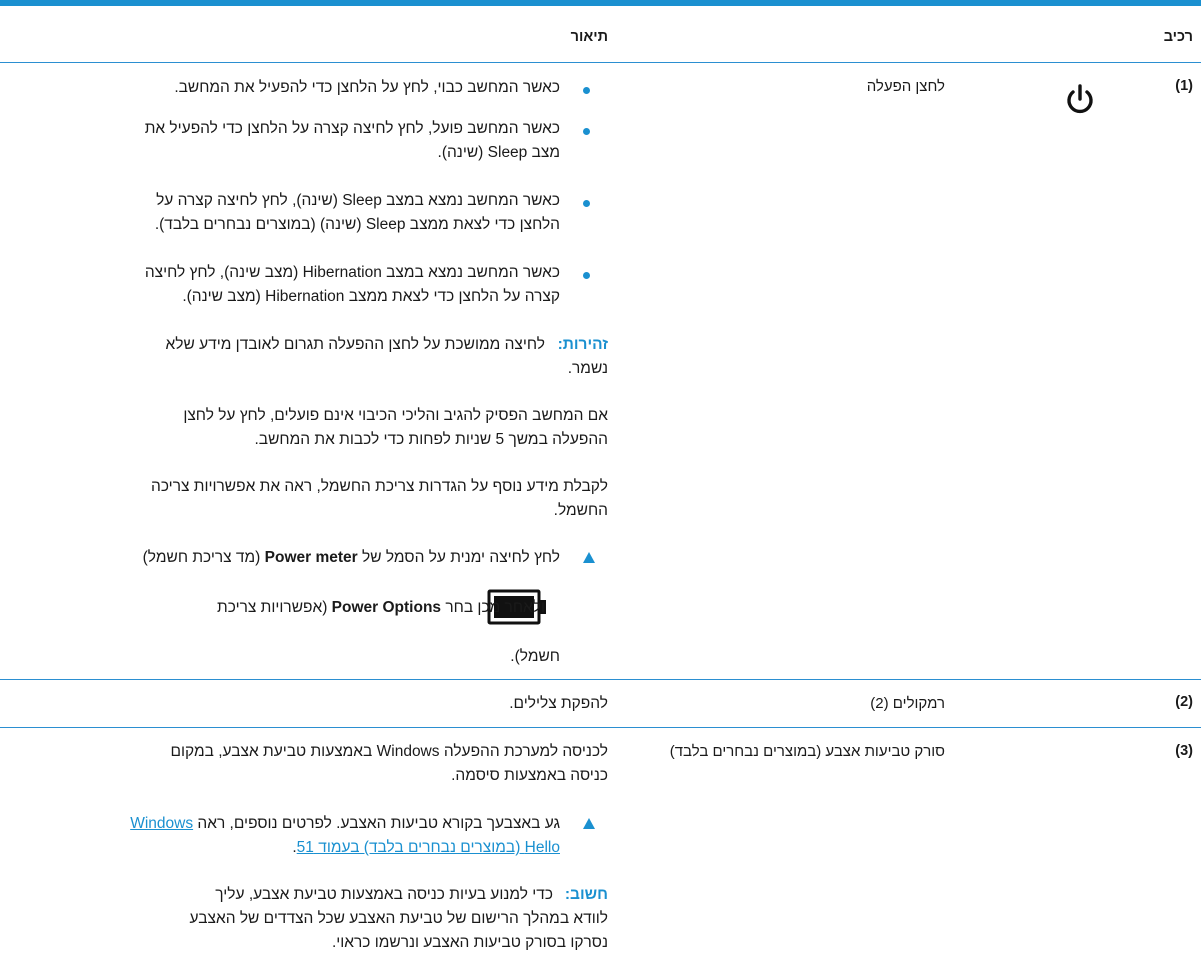 This screenshot has height=974, width=1201. What do you see at coordinates (582, 344) in the screenshot?
I see `warning-label: זהירות:` at bounding box center [582, 344].